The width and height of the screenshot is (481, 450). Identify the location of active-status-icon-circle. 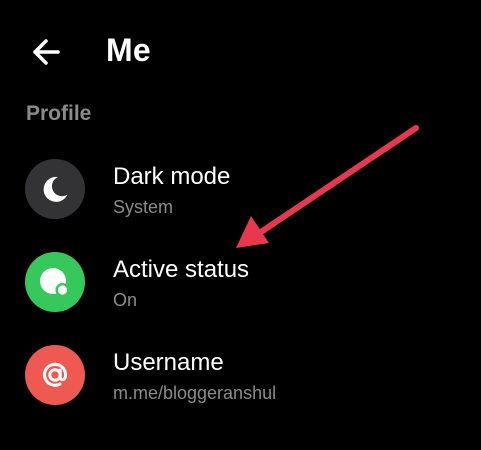
(55, 282).